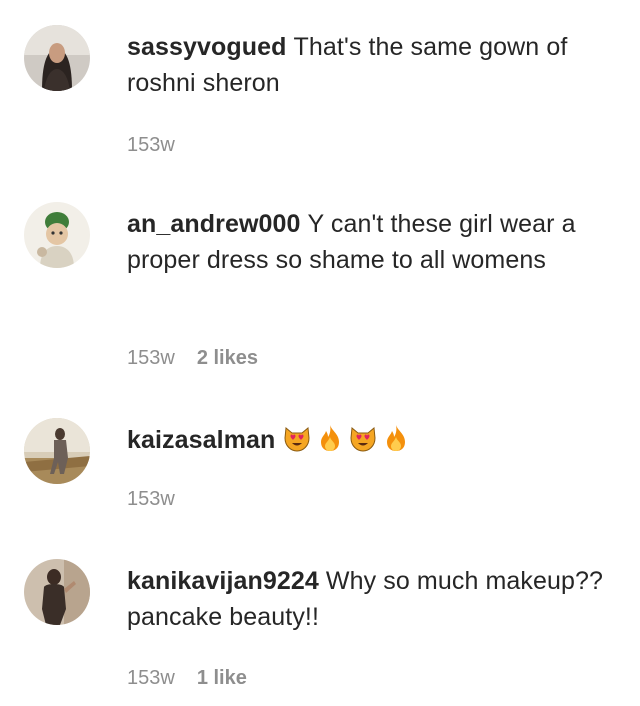 The height and width of the screenshot is (706, 640). I want to click on comment-username: sassyvogued, so click(207, 47).